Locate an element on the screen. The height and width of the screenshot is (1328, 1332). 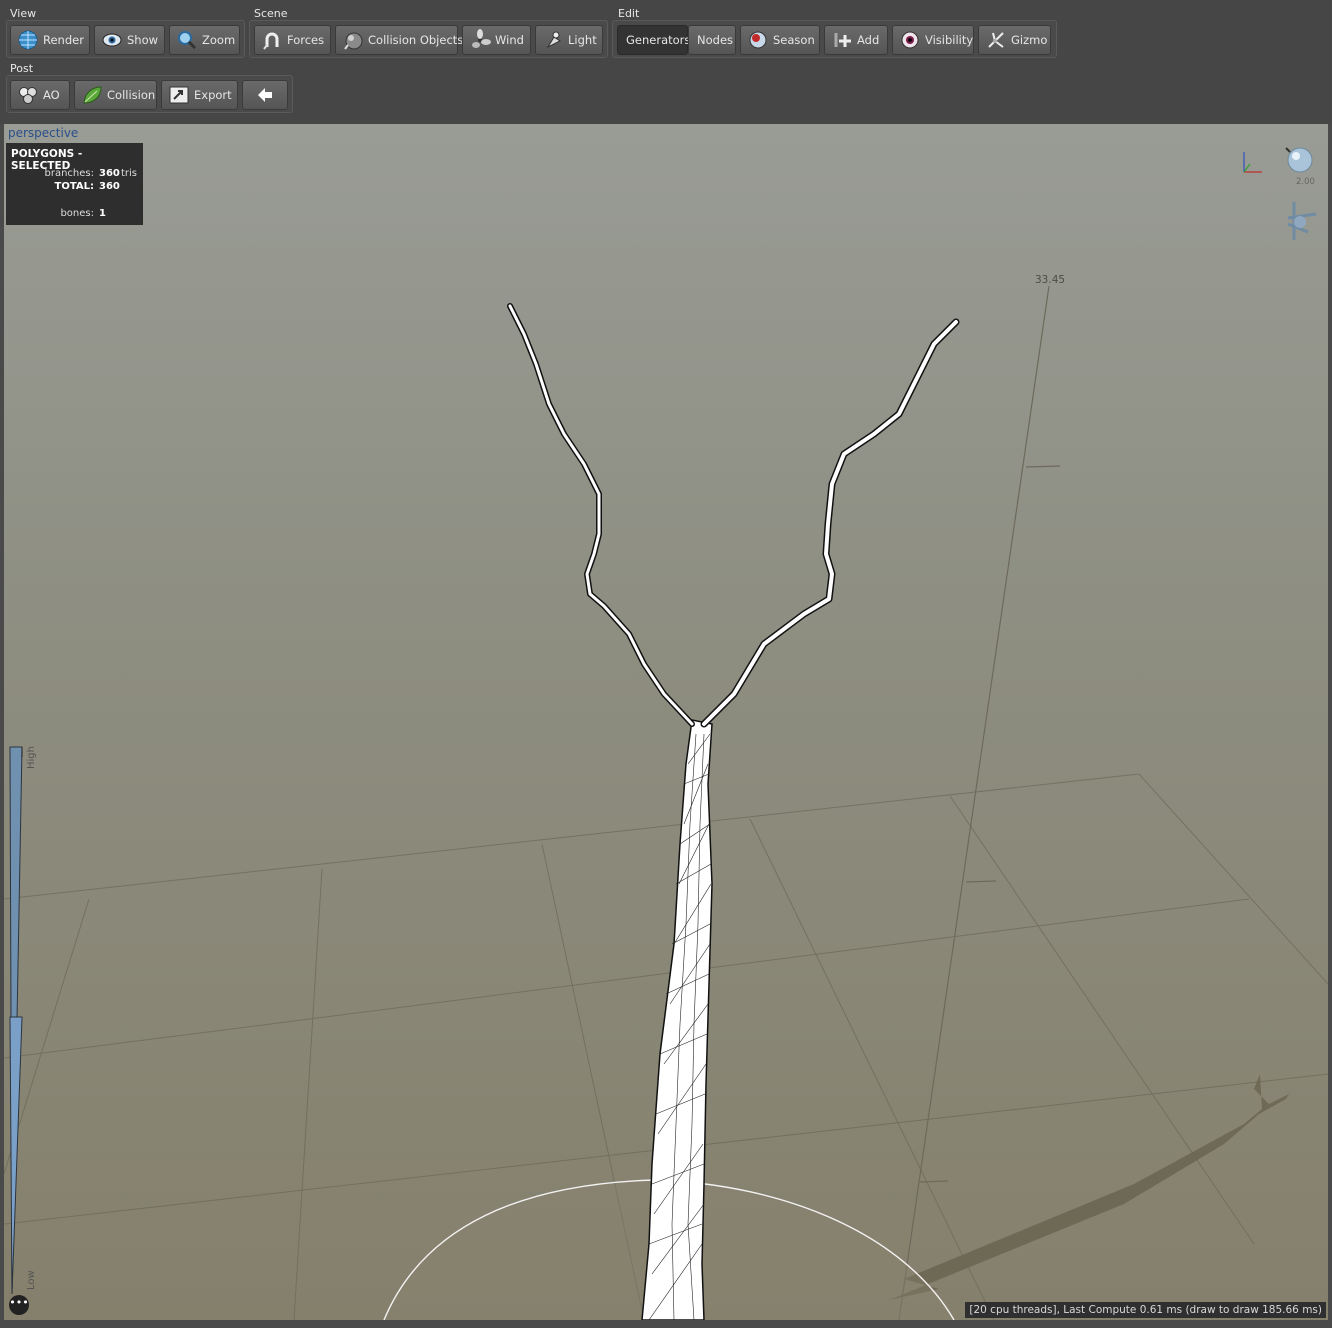
nodes-label: Nodes is located at coordinates (715, 40).